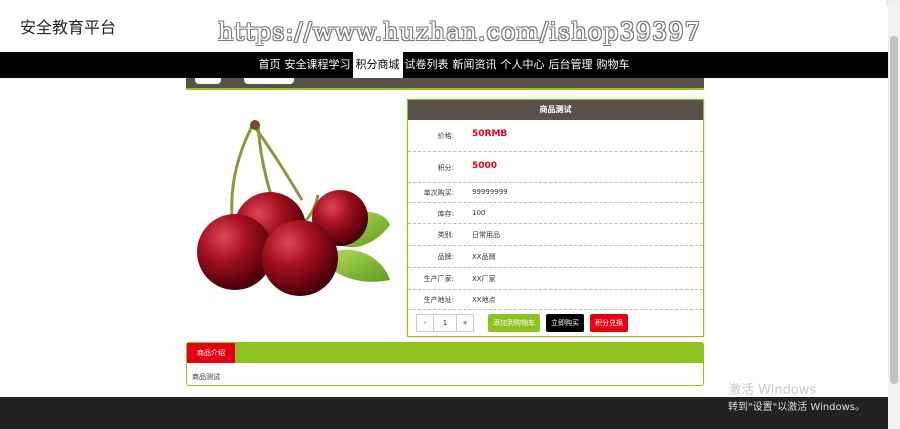  I want to click on scrollbar-thumb, so click(894, 210).